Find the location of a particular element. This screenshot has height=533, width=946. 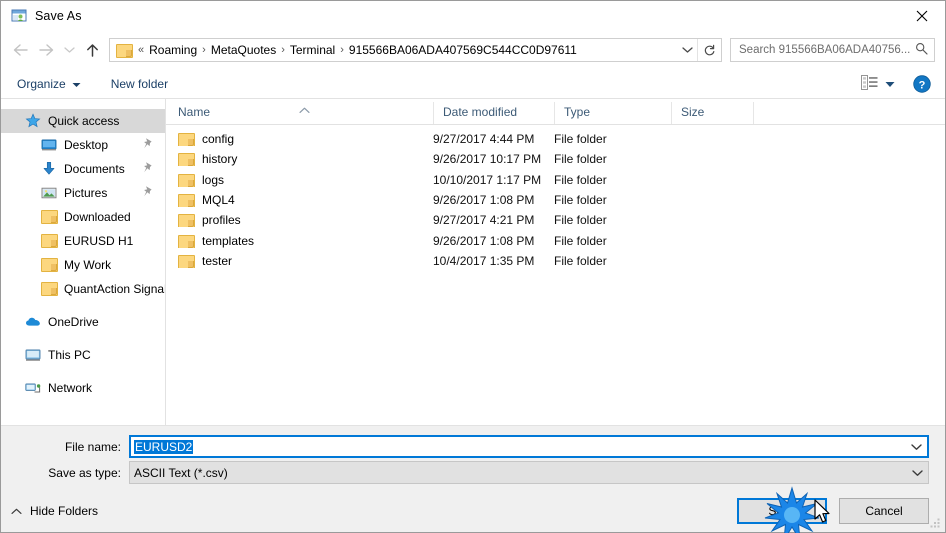

file-name-cell: history is located at coordinates (299, 159).